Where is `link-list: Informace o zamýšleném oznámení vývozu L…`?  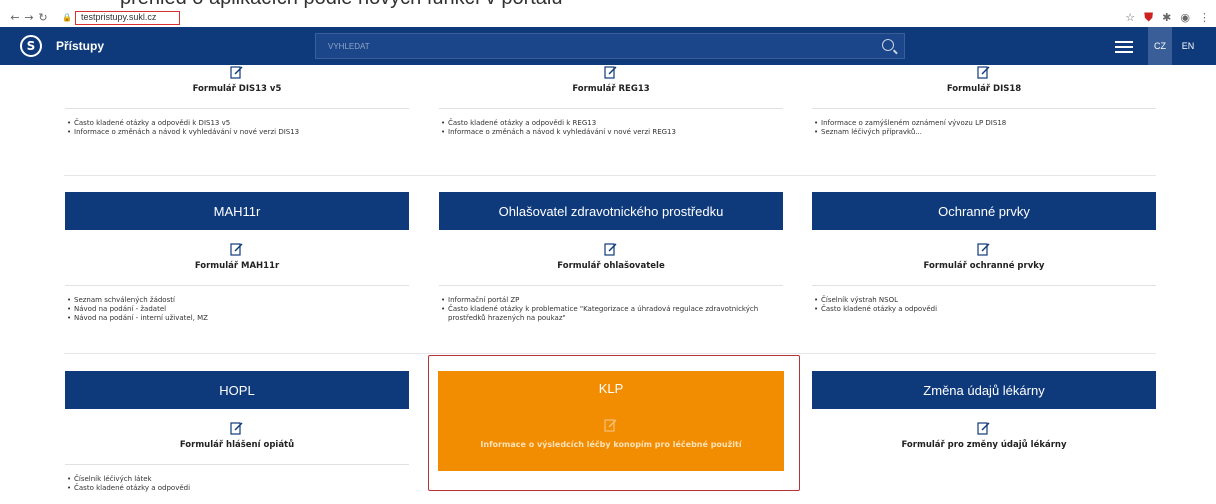 link-list: Informace o zamýšleném oznámení vývozu L… is located at coordinates (984, 128).